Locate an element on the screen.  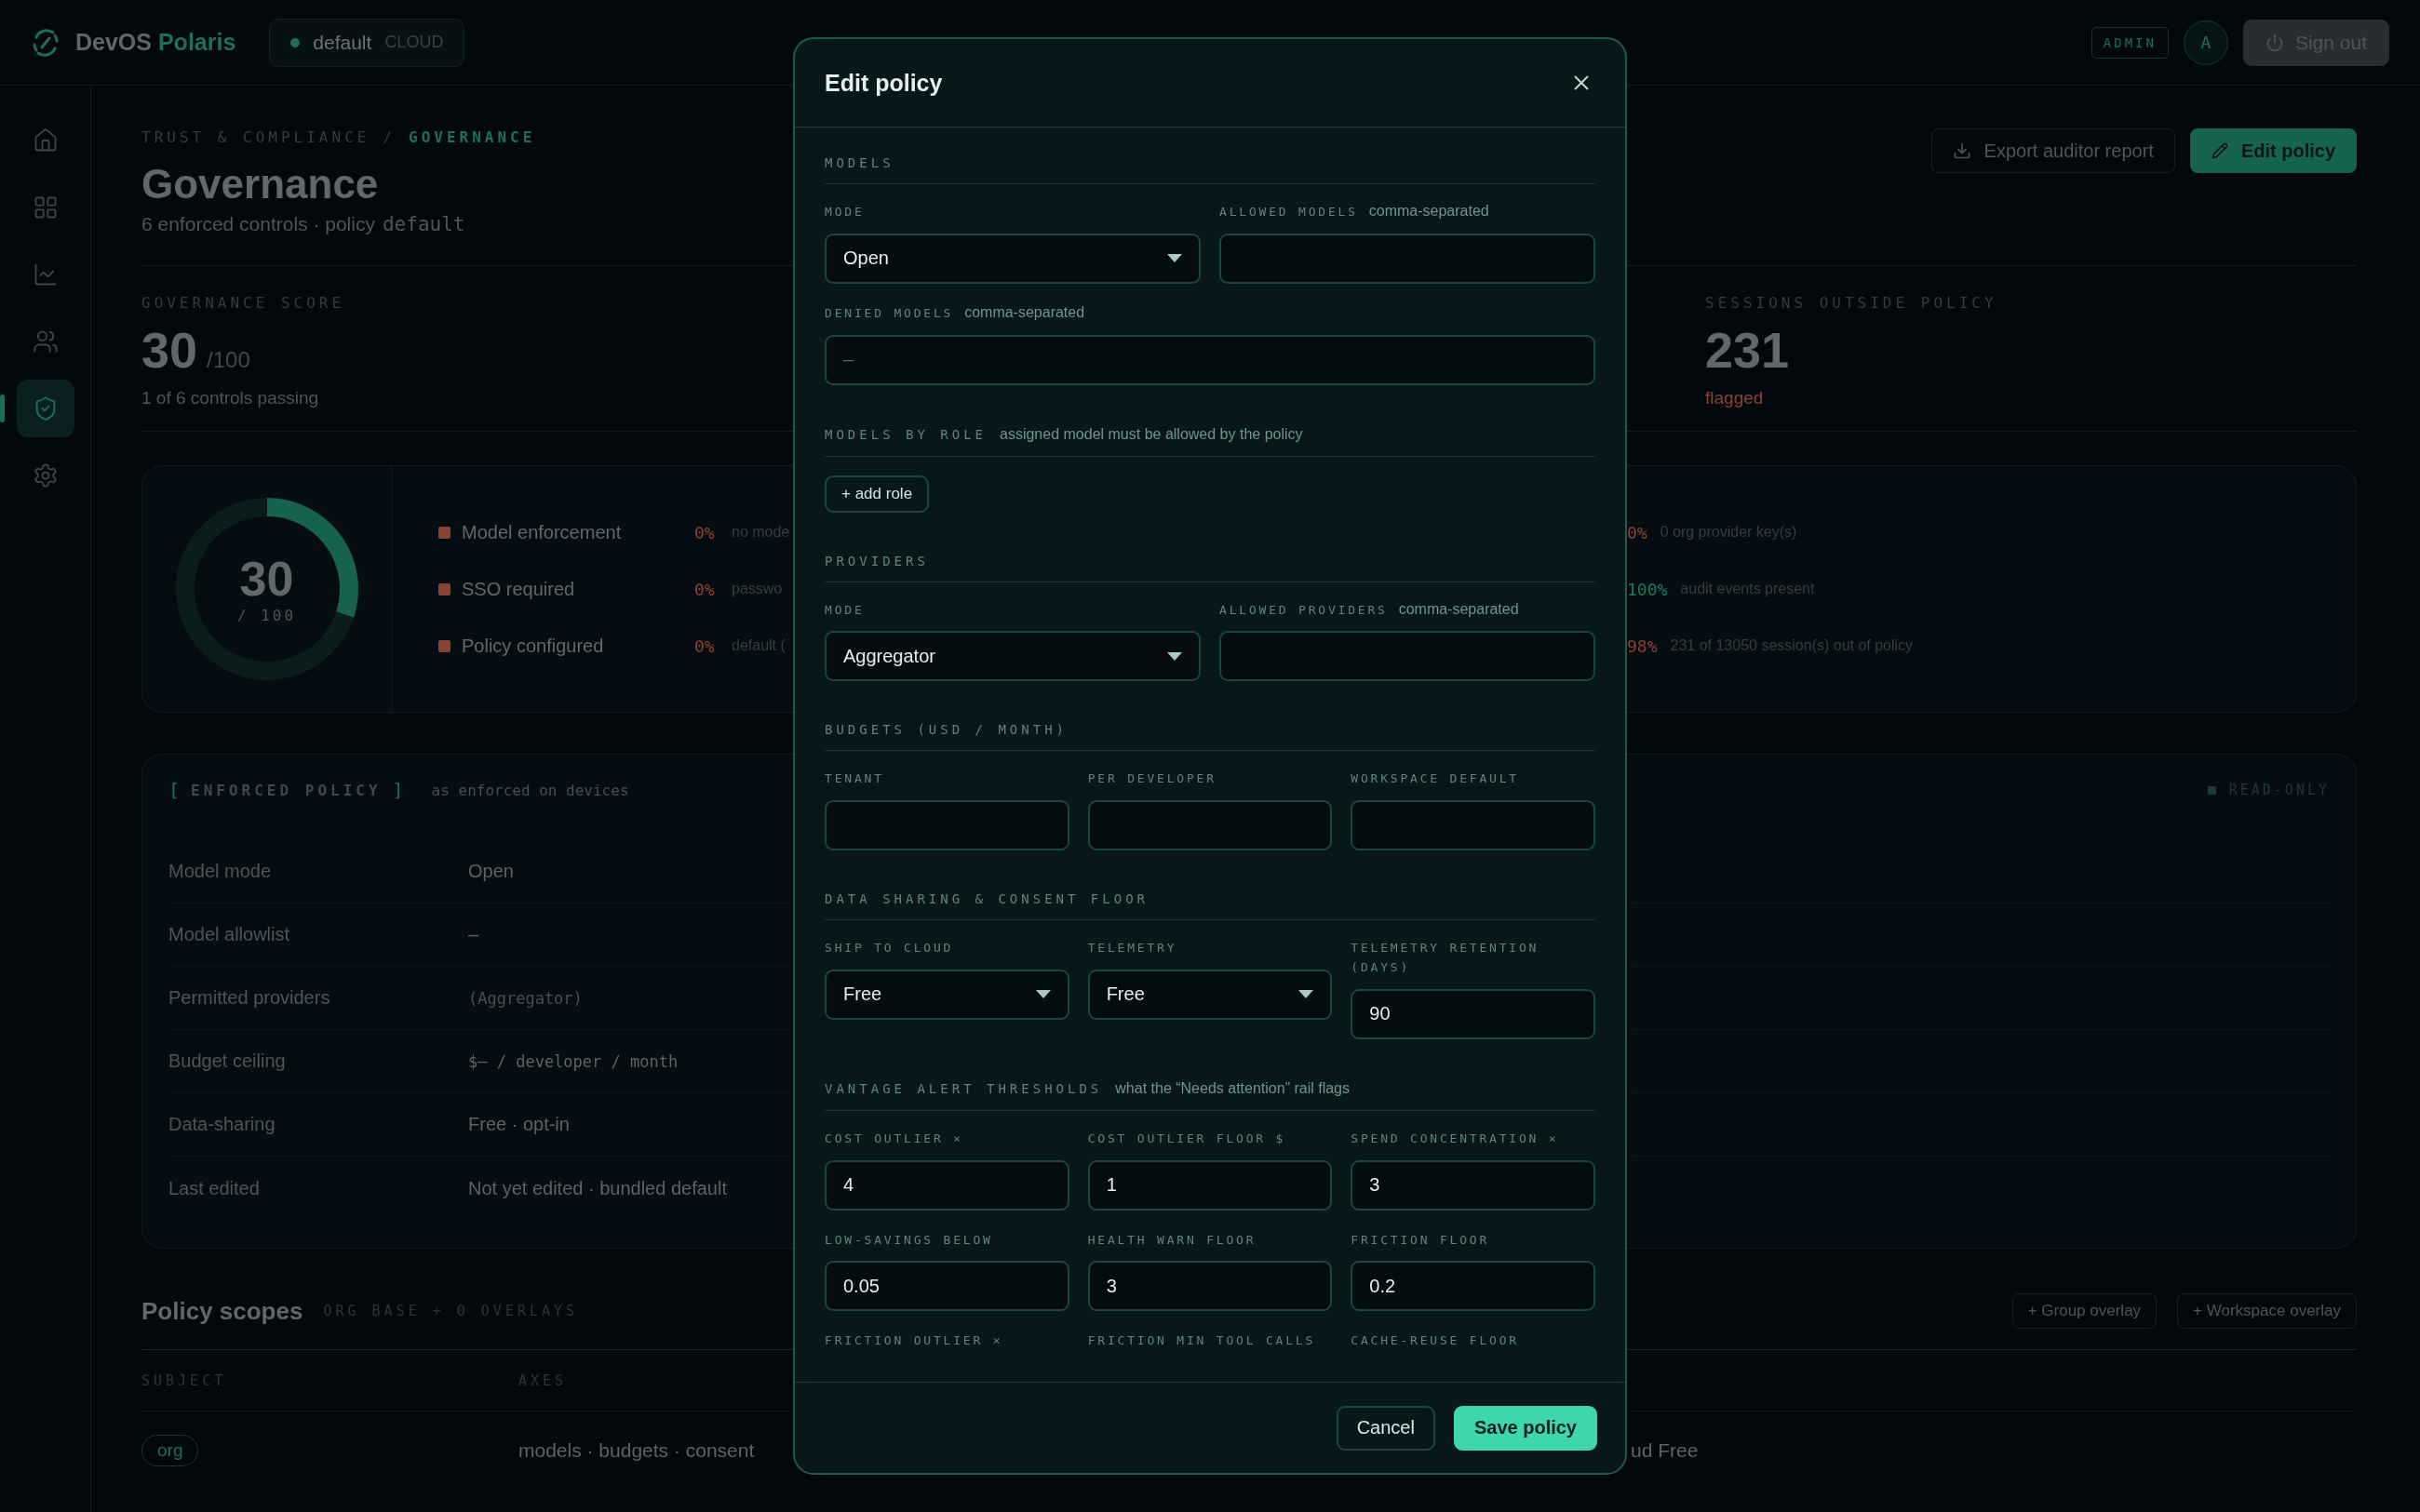
field-label: COST OUTLIER × is located at coordinates (894, 1138).